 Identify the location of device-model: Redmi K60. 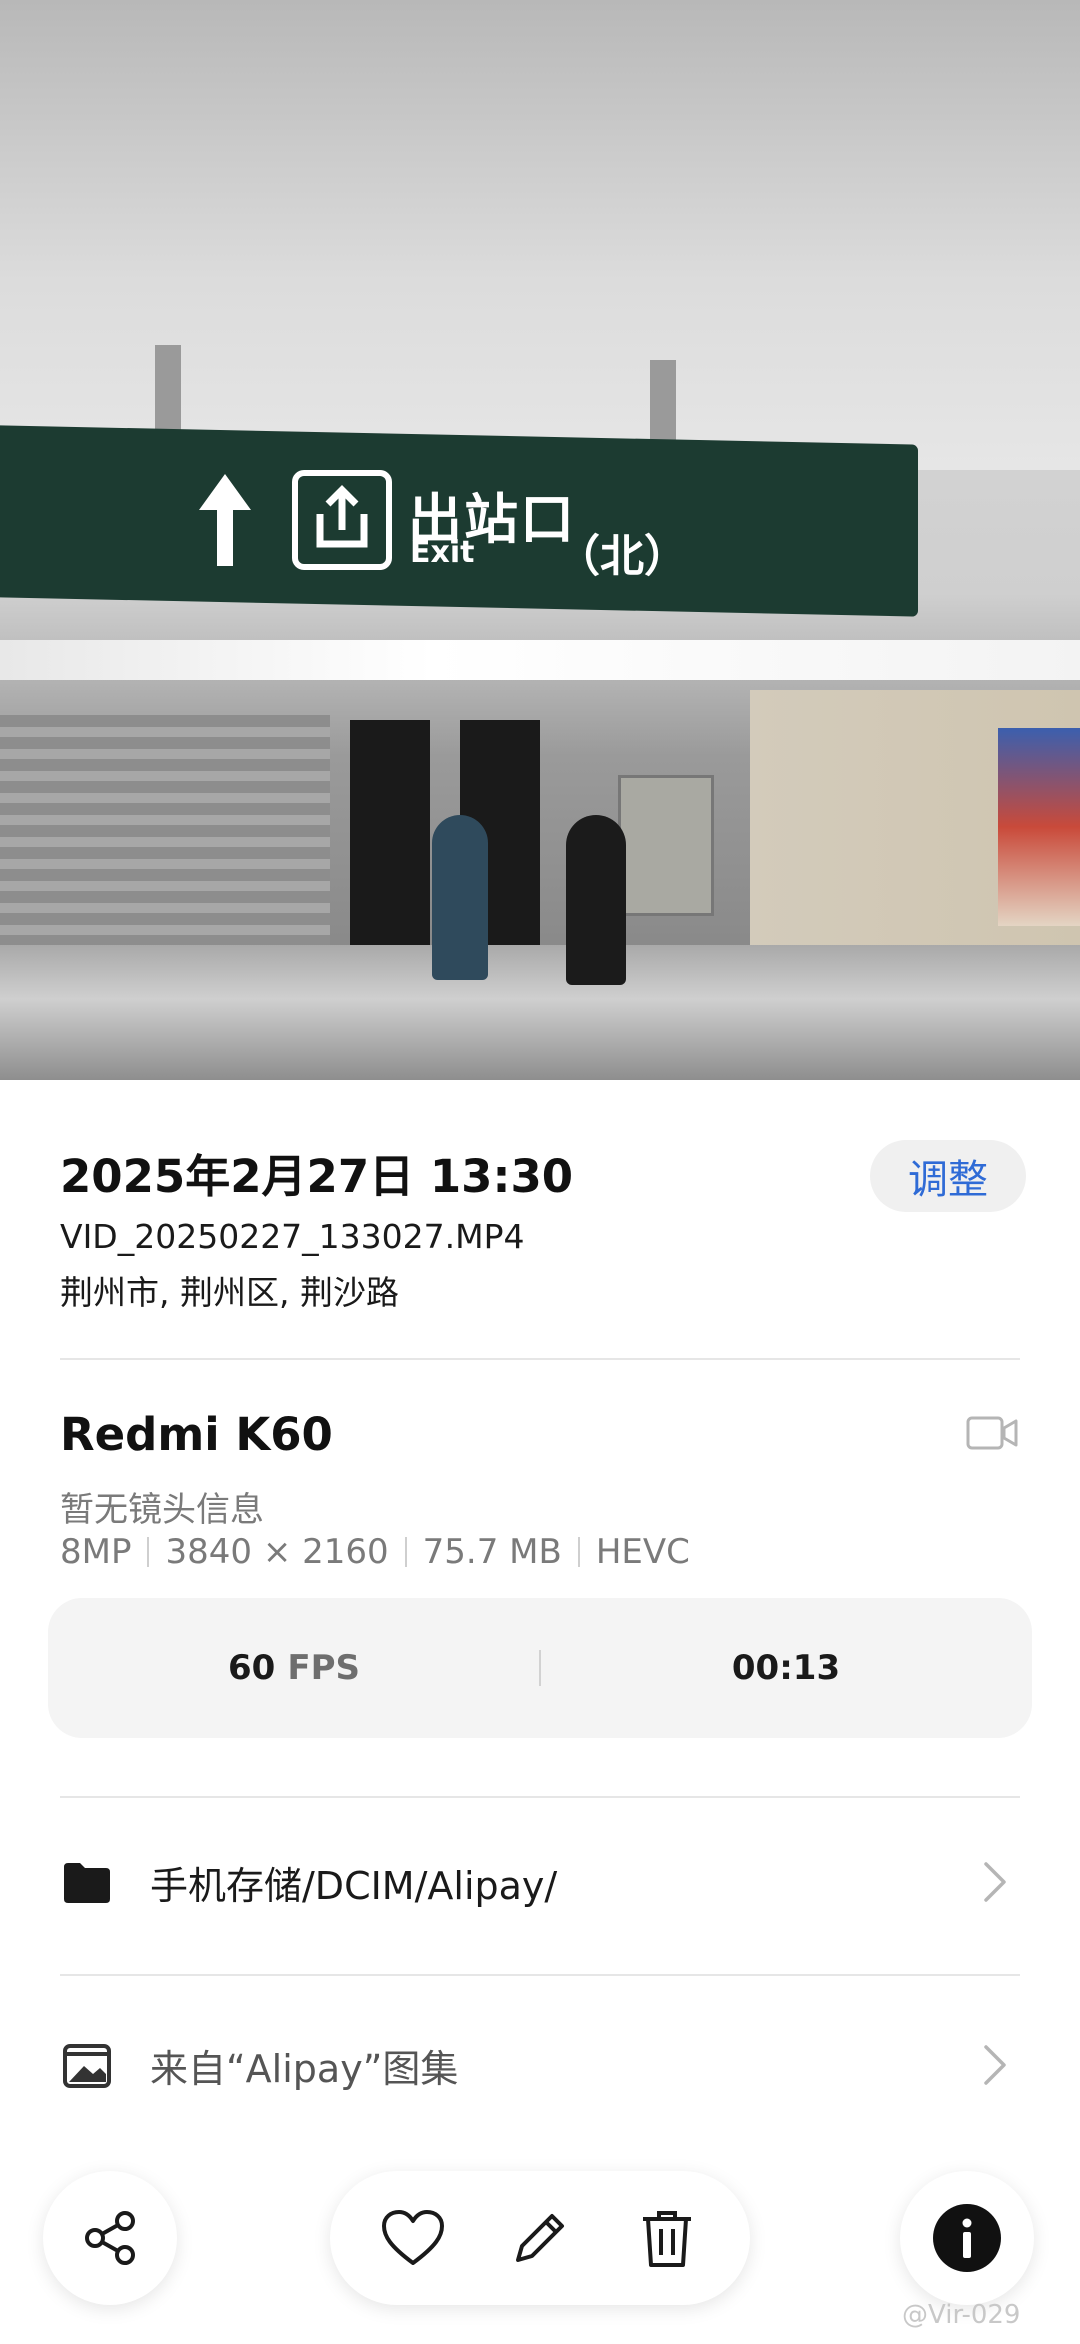
(196, 1434).